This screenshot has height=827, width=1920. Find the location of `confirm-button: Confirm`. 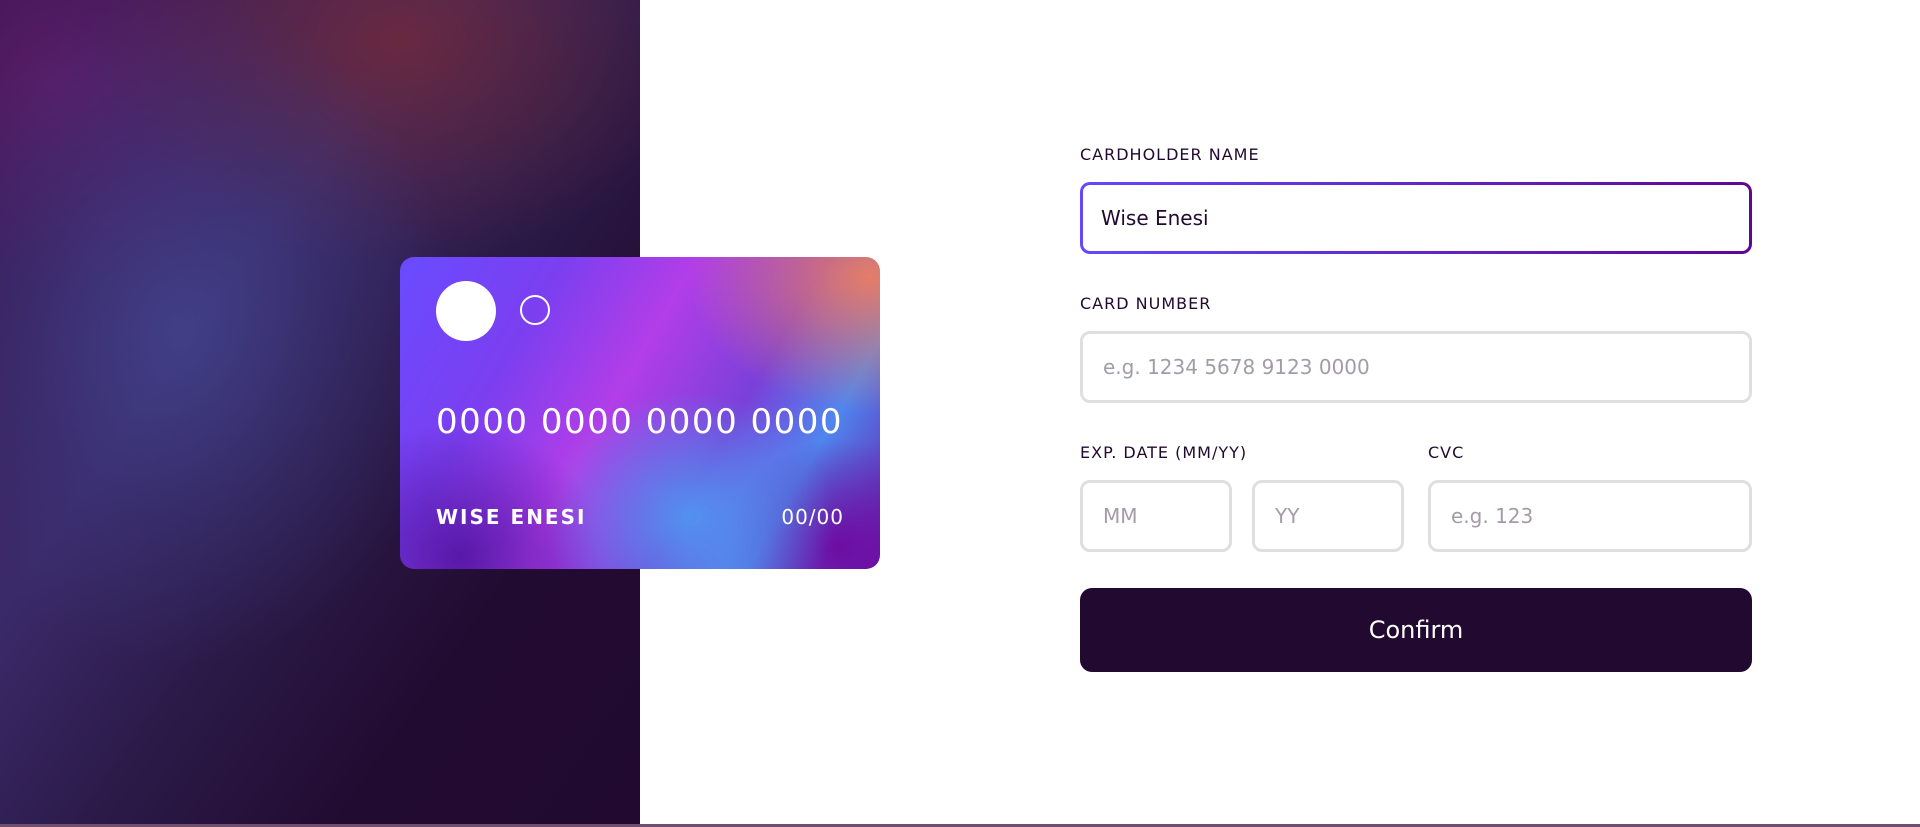

confirm-button: Confirm is located at coordinates (1416, 630).